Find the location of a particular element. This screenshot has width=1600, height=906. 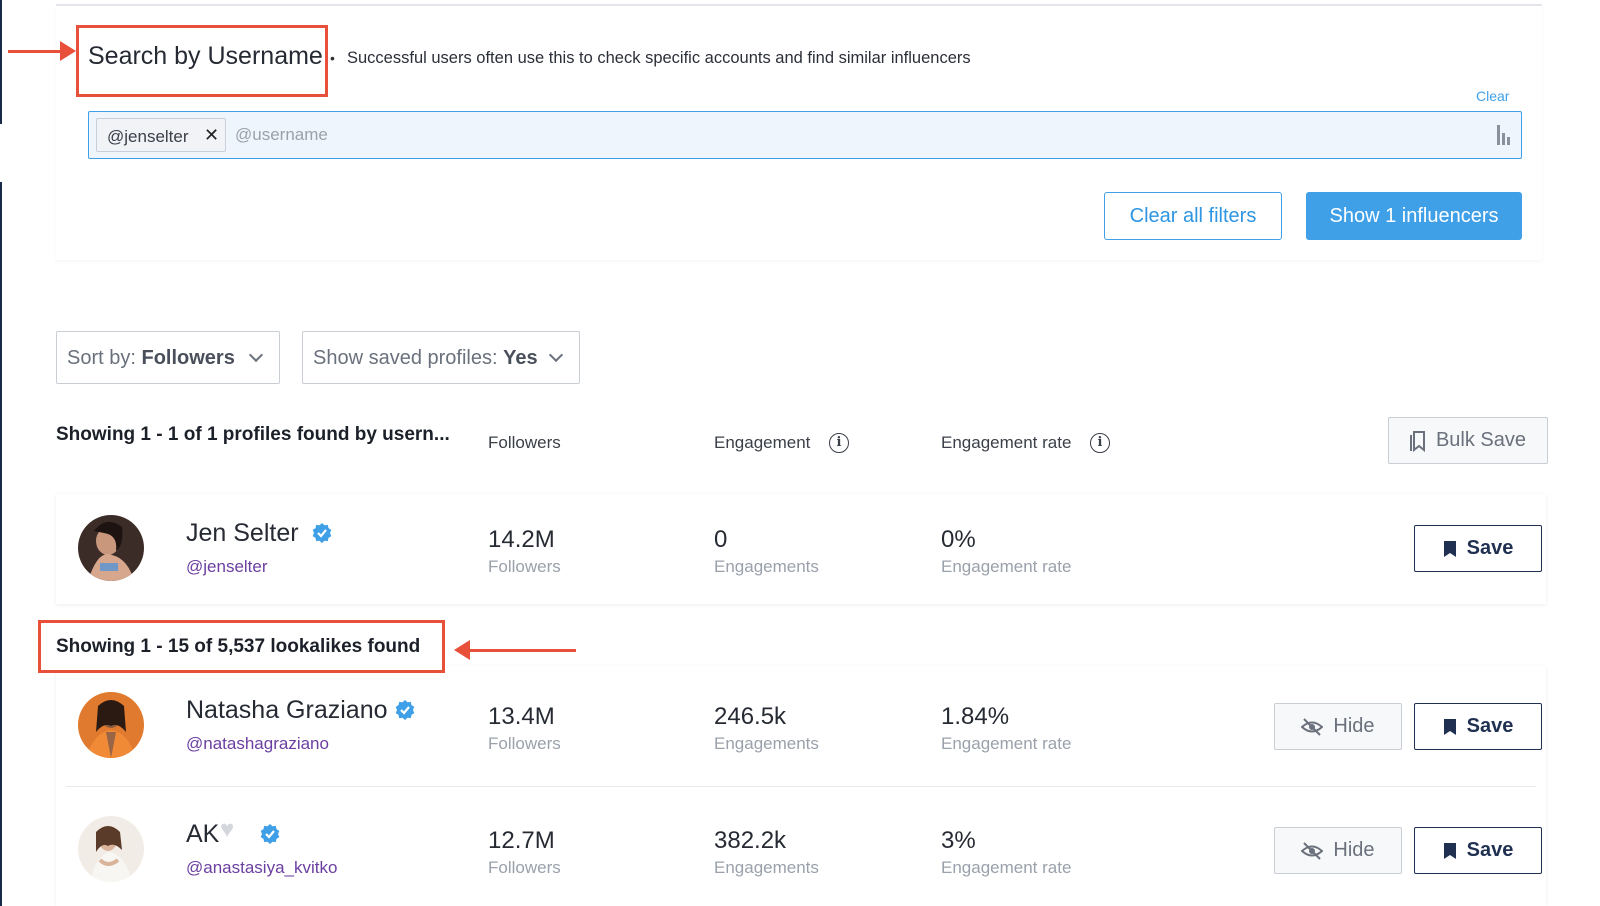

bulk-save-button: Bulk Save is located at coordinates (1468, 440).